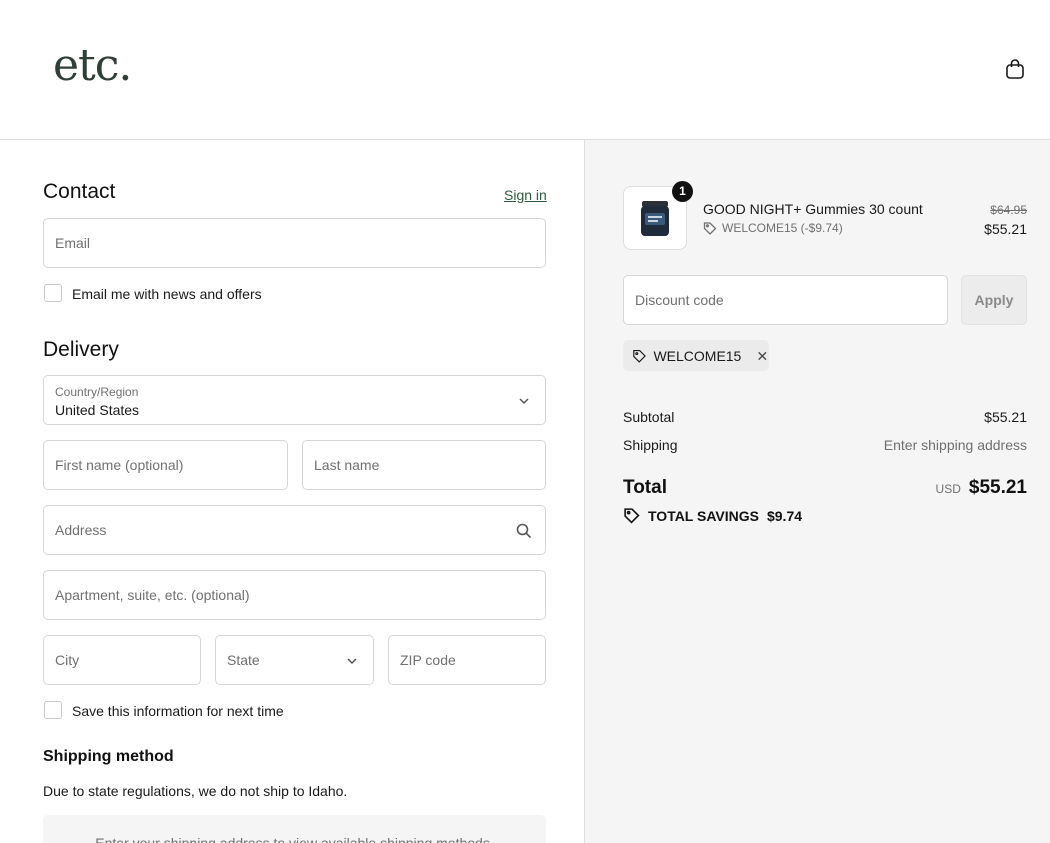 The image size is (1050, 843). I want to click on search-icon, so click(524, 531).